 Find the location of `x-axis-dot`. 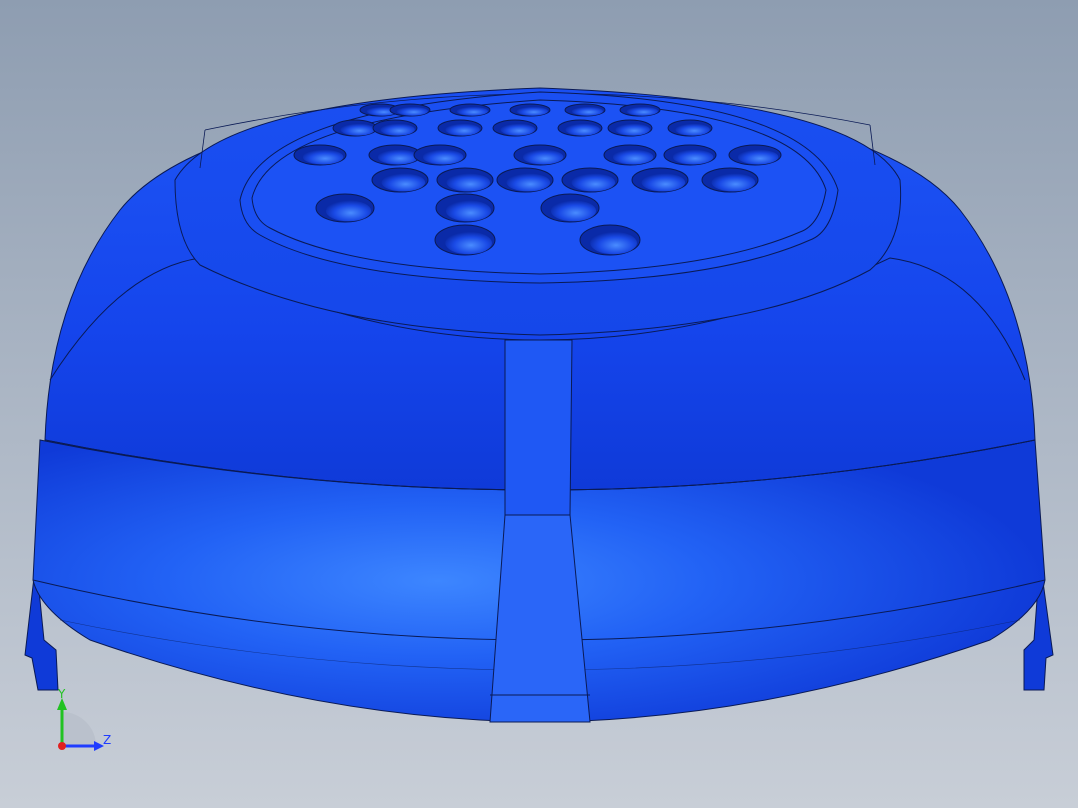

x-axis-dot is located at coordinates (62, 746).